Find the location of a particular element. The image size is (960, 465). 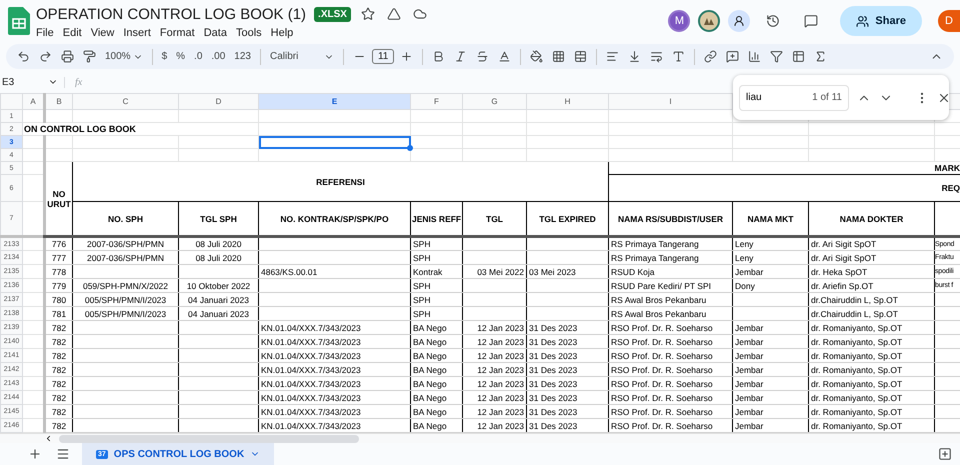

menu-item: Help is located at coordinates (282, 33).